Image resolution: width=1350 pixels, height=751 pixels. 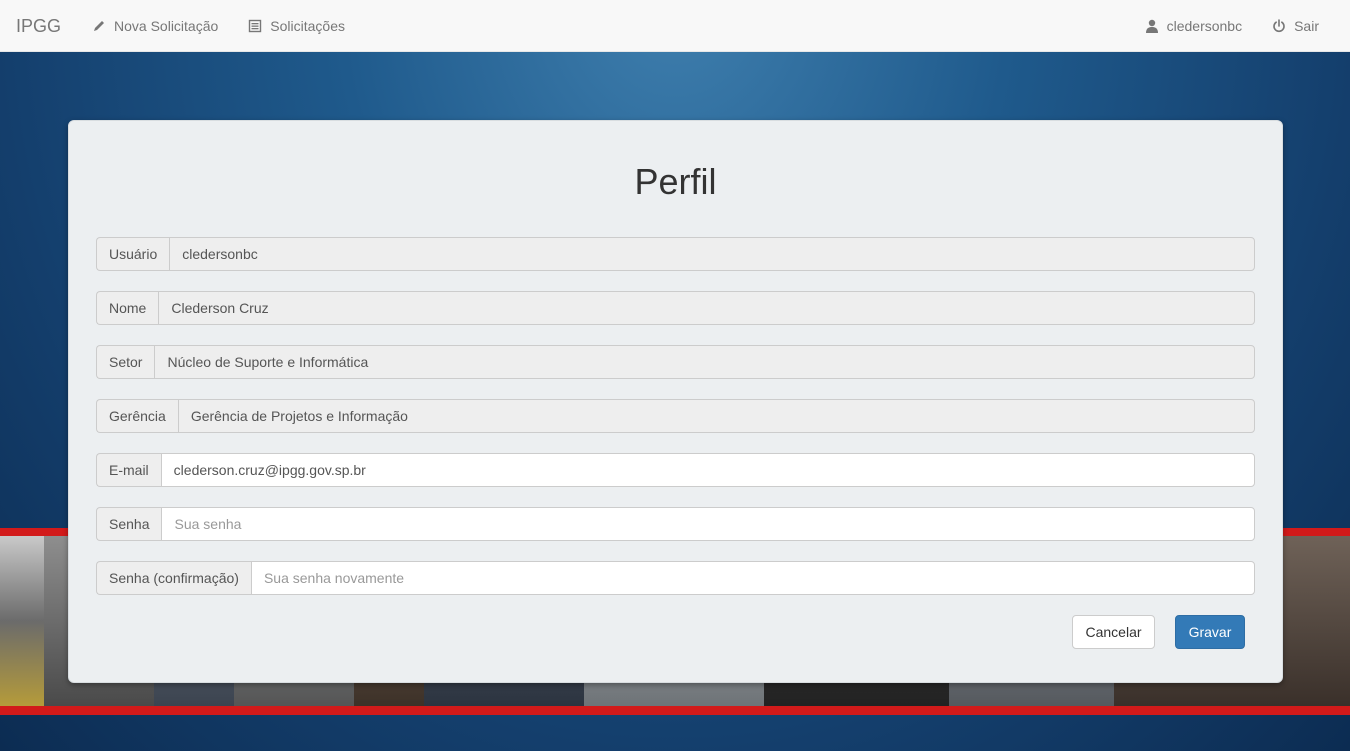 I want to click on usuario-input, so click(x=712, y=254).